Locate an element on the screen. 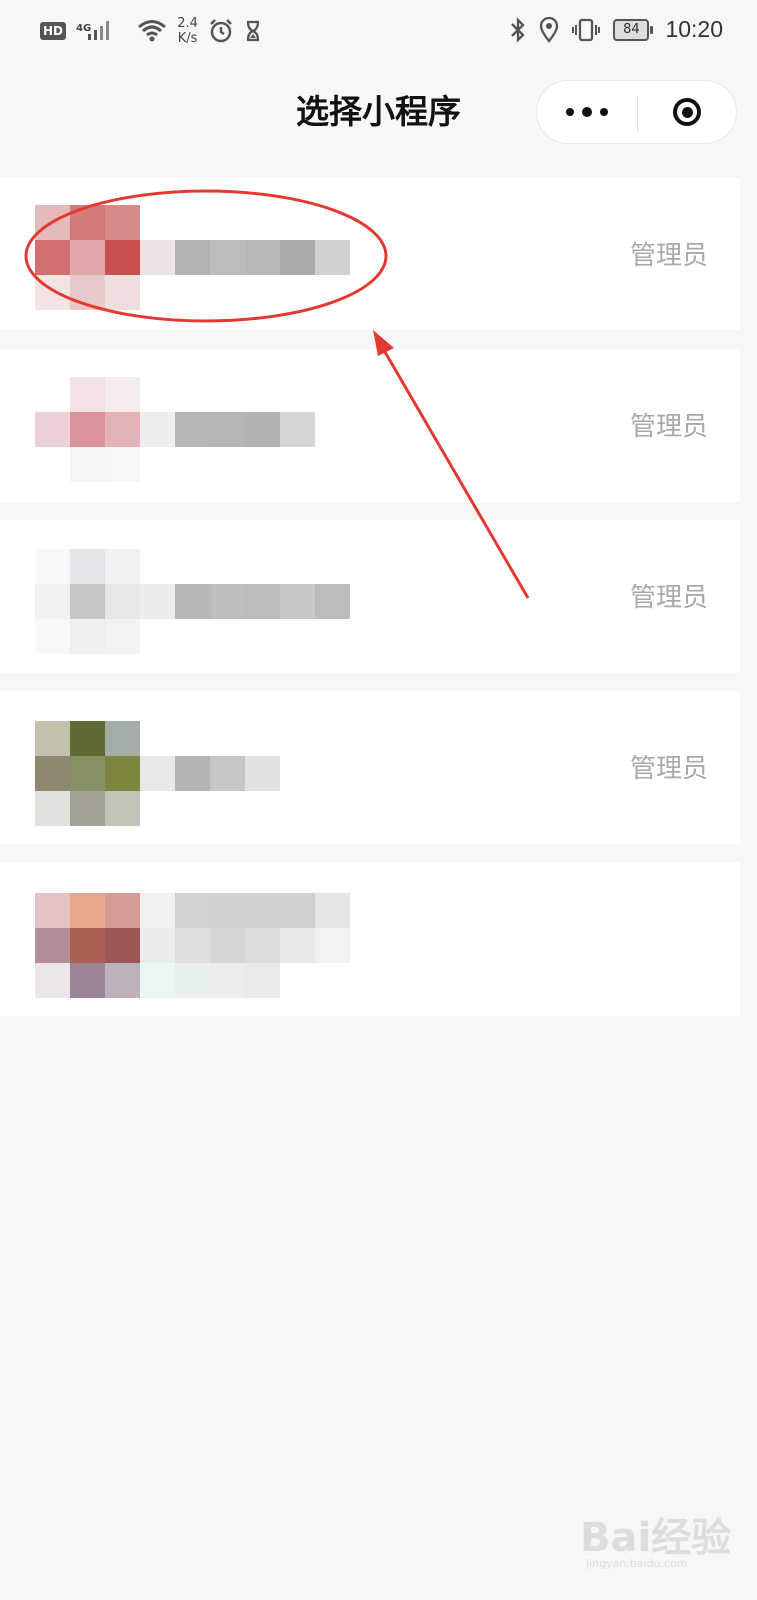 The height and width of the screenshot is (1600, 757). signal-icon: 4G is located at coordinates (93, 30).